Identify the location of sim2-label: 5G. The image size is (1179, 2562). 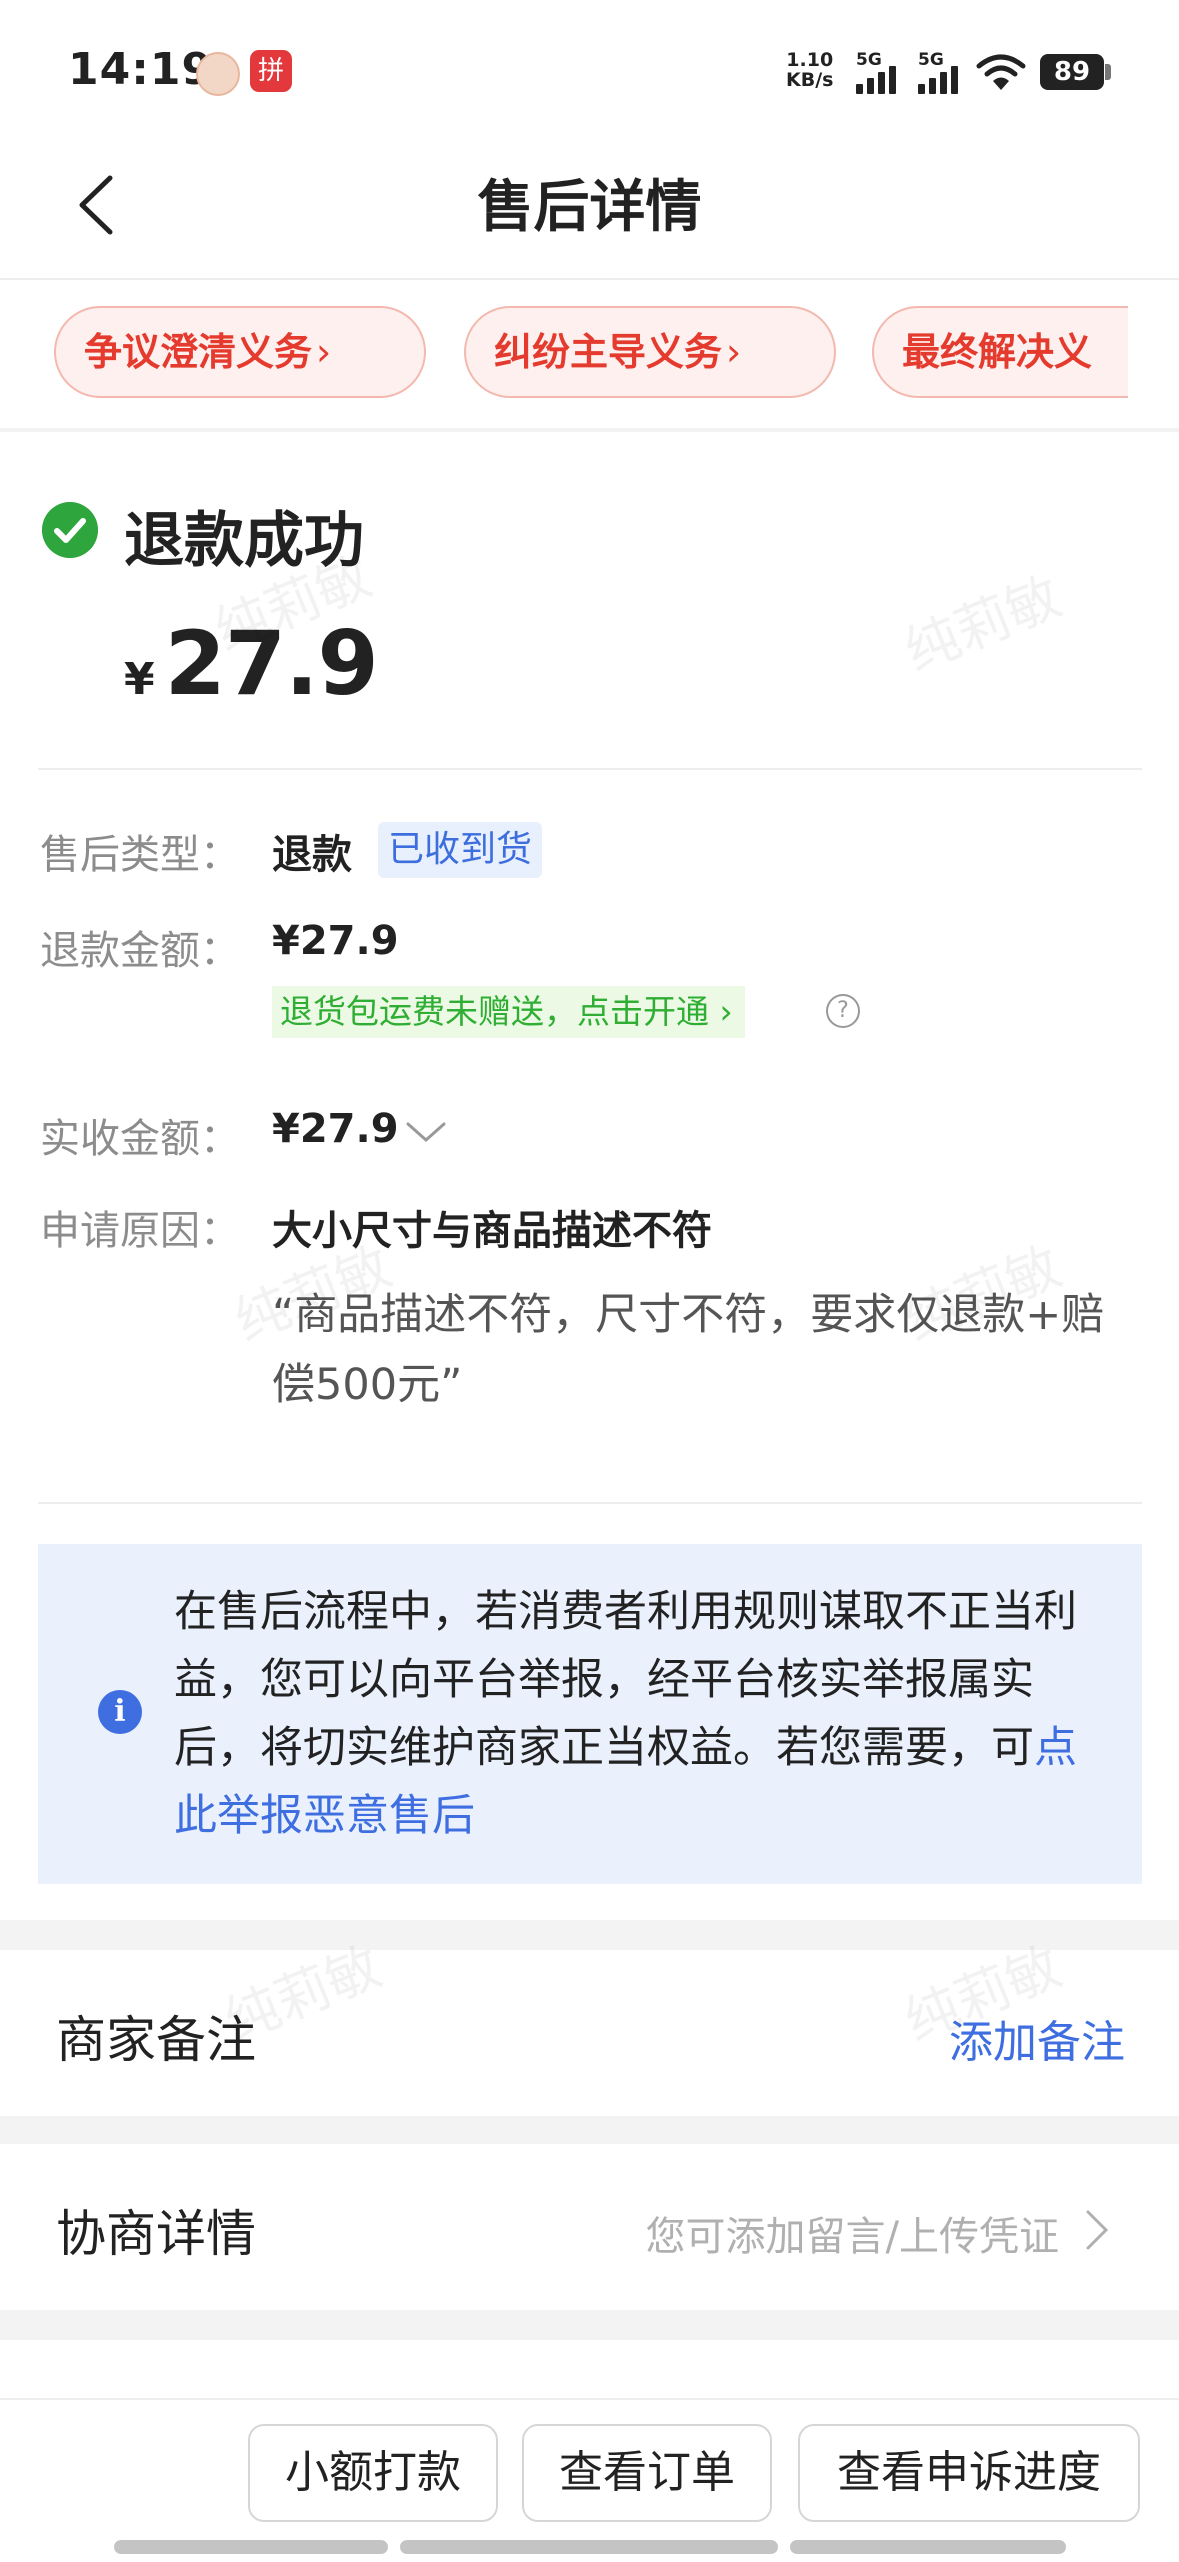
(931, 60).